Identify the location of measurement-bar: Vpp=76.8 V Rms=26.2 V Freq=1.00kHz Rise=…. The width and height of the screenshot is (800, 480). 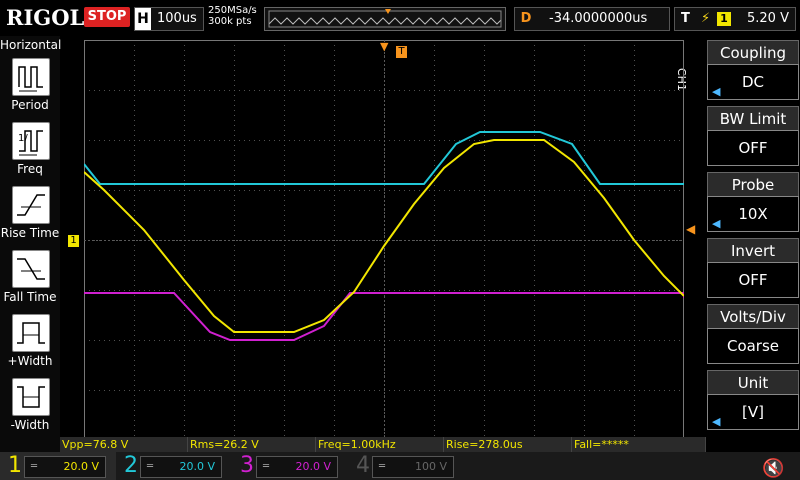
(383, 444).